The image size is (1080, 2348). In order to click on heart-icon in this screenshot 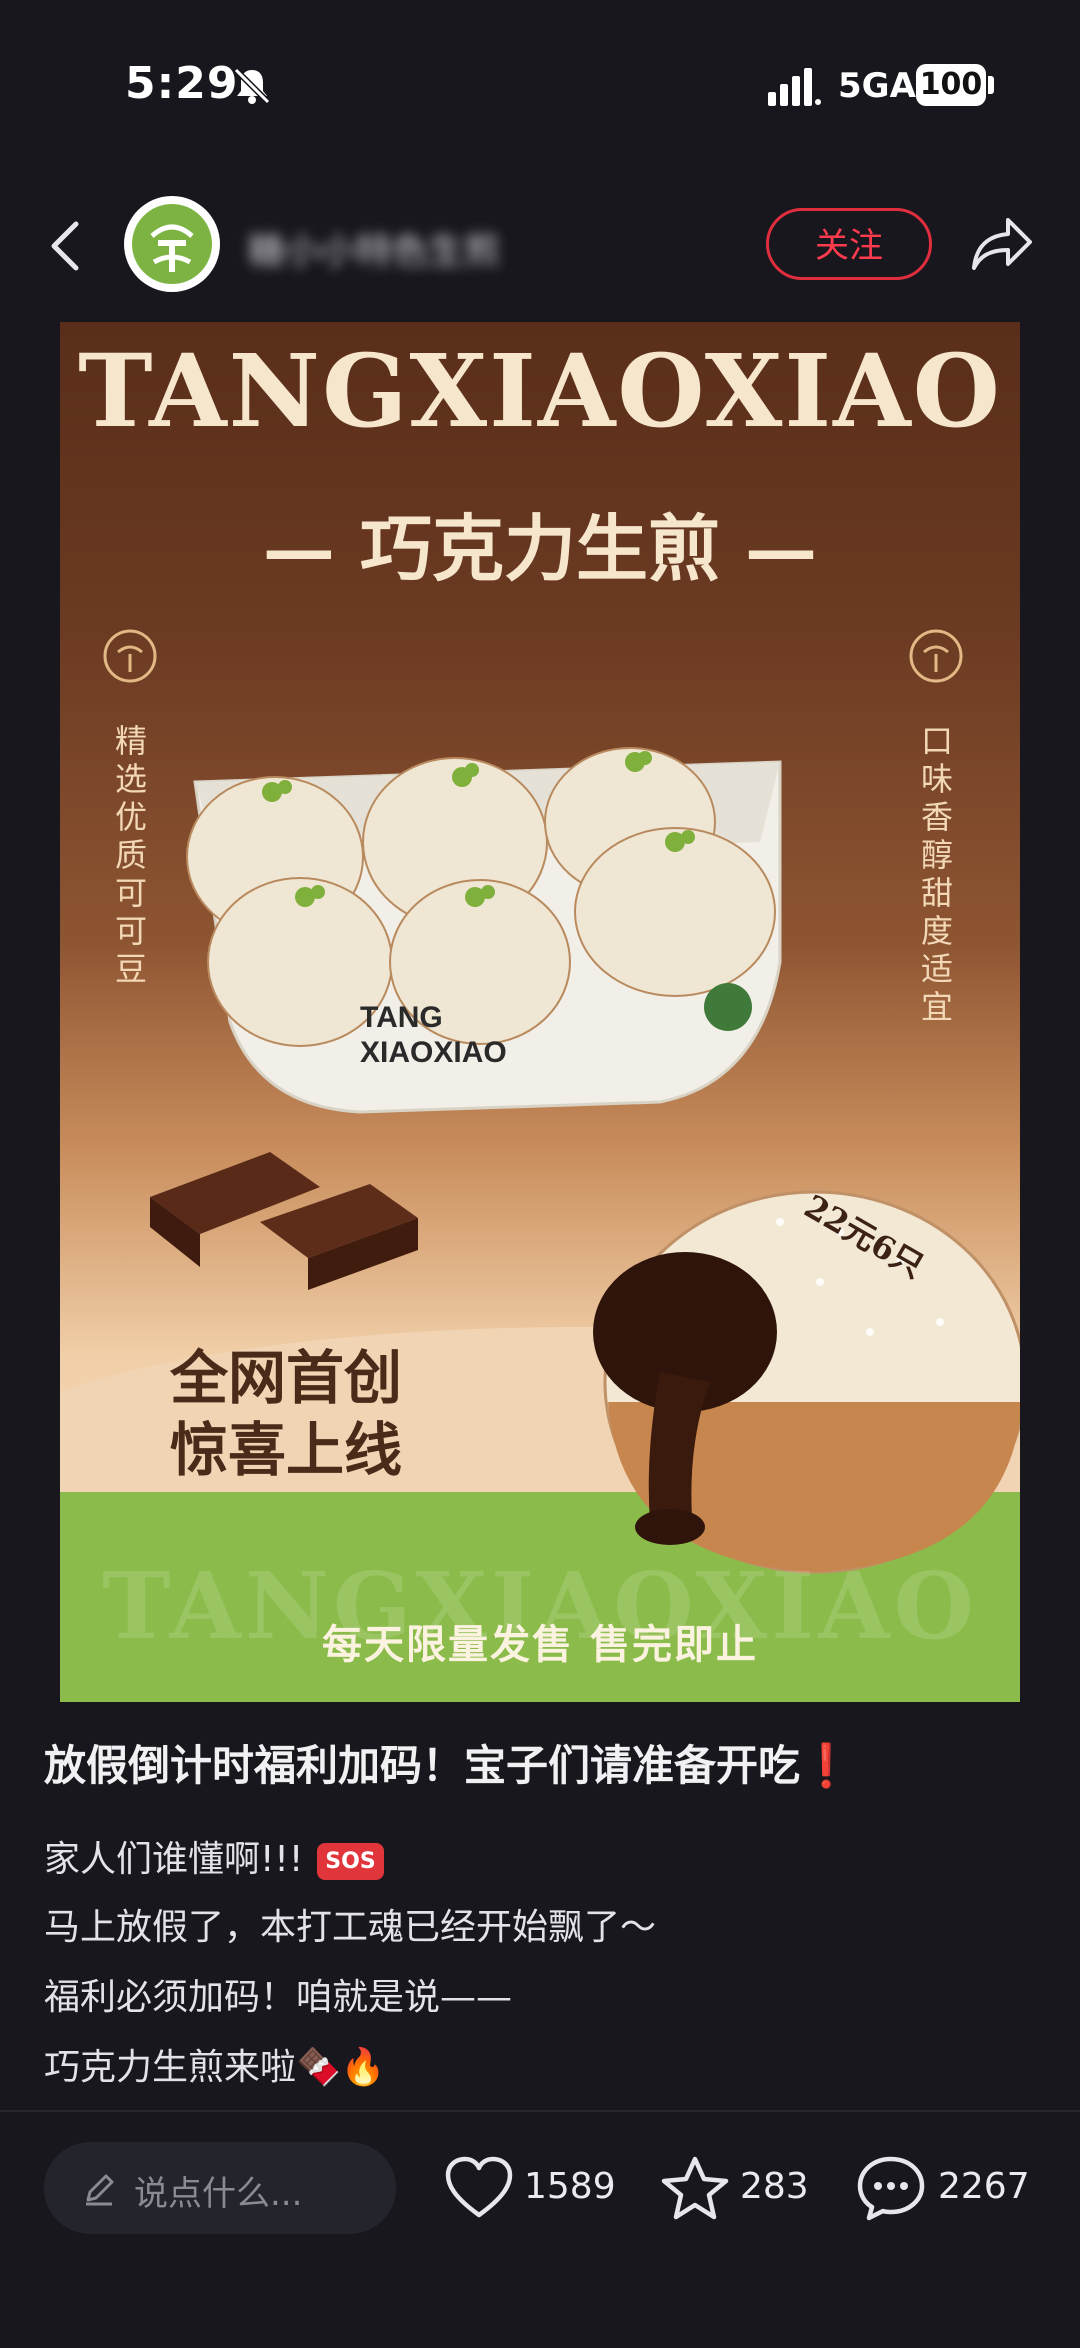, I will do `click(479, 2188)`.